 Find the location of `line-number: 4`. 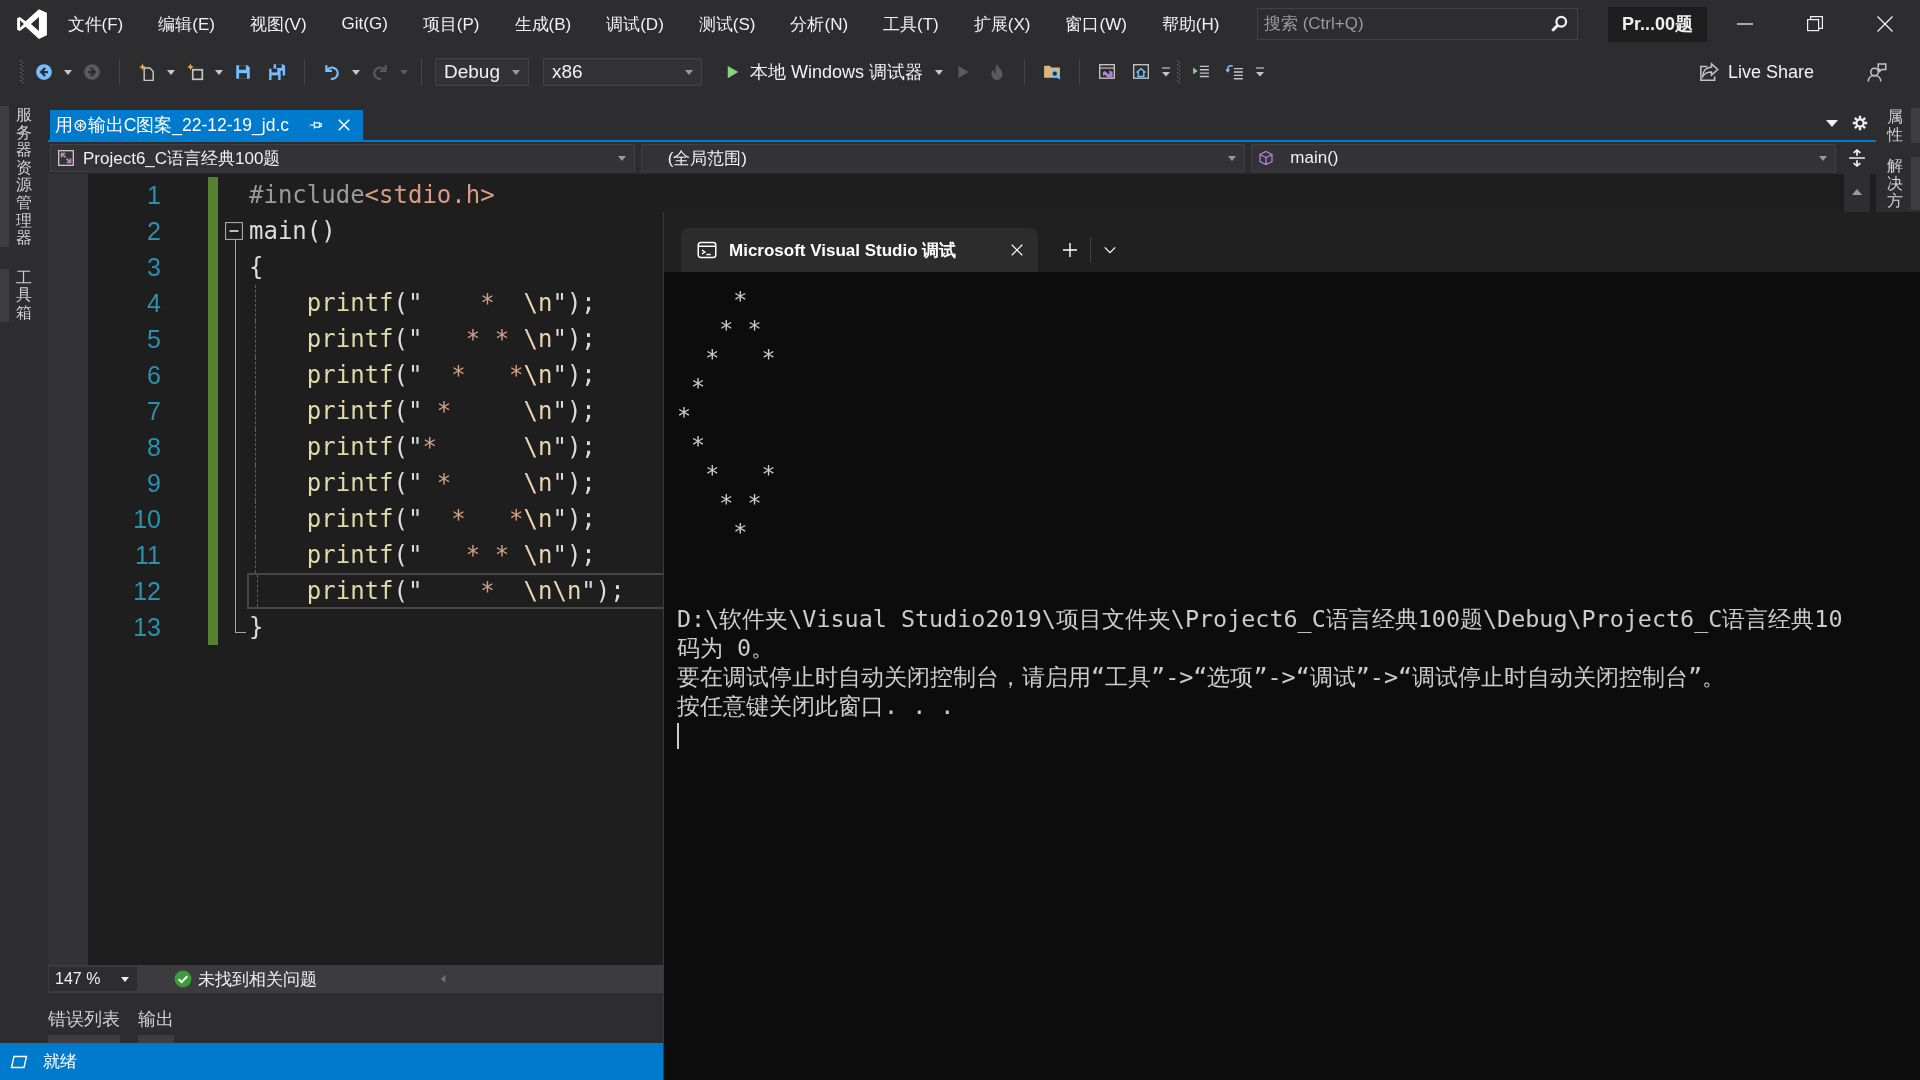

line-number: 4 is located at coordinates (154, 303).